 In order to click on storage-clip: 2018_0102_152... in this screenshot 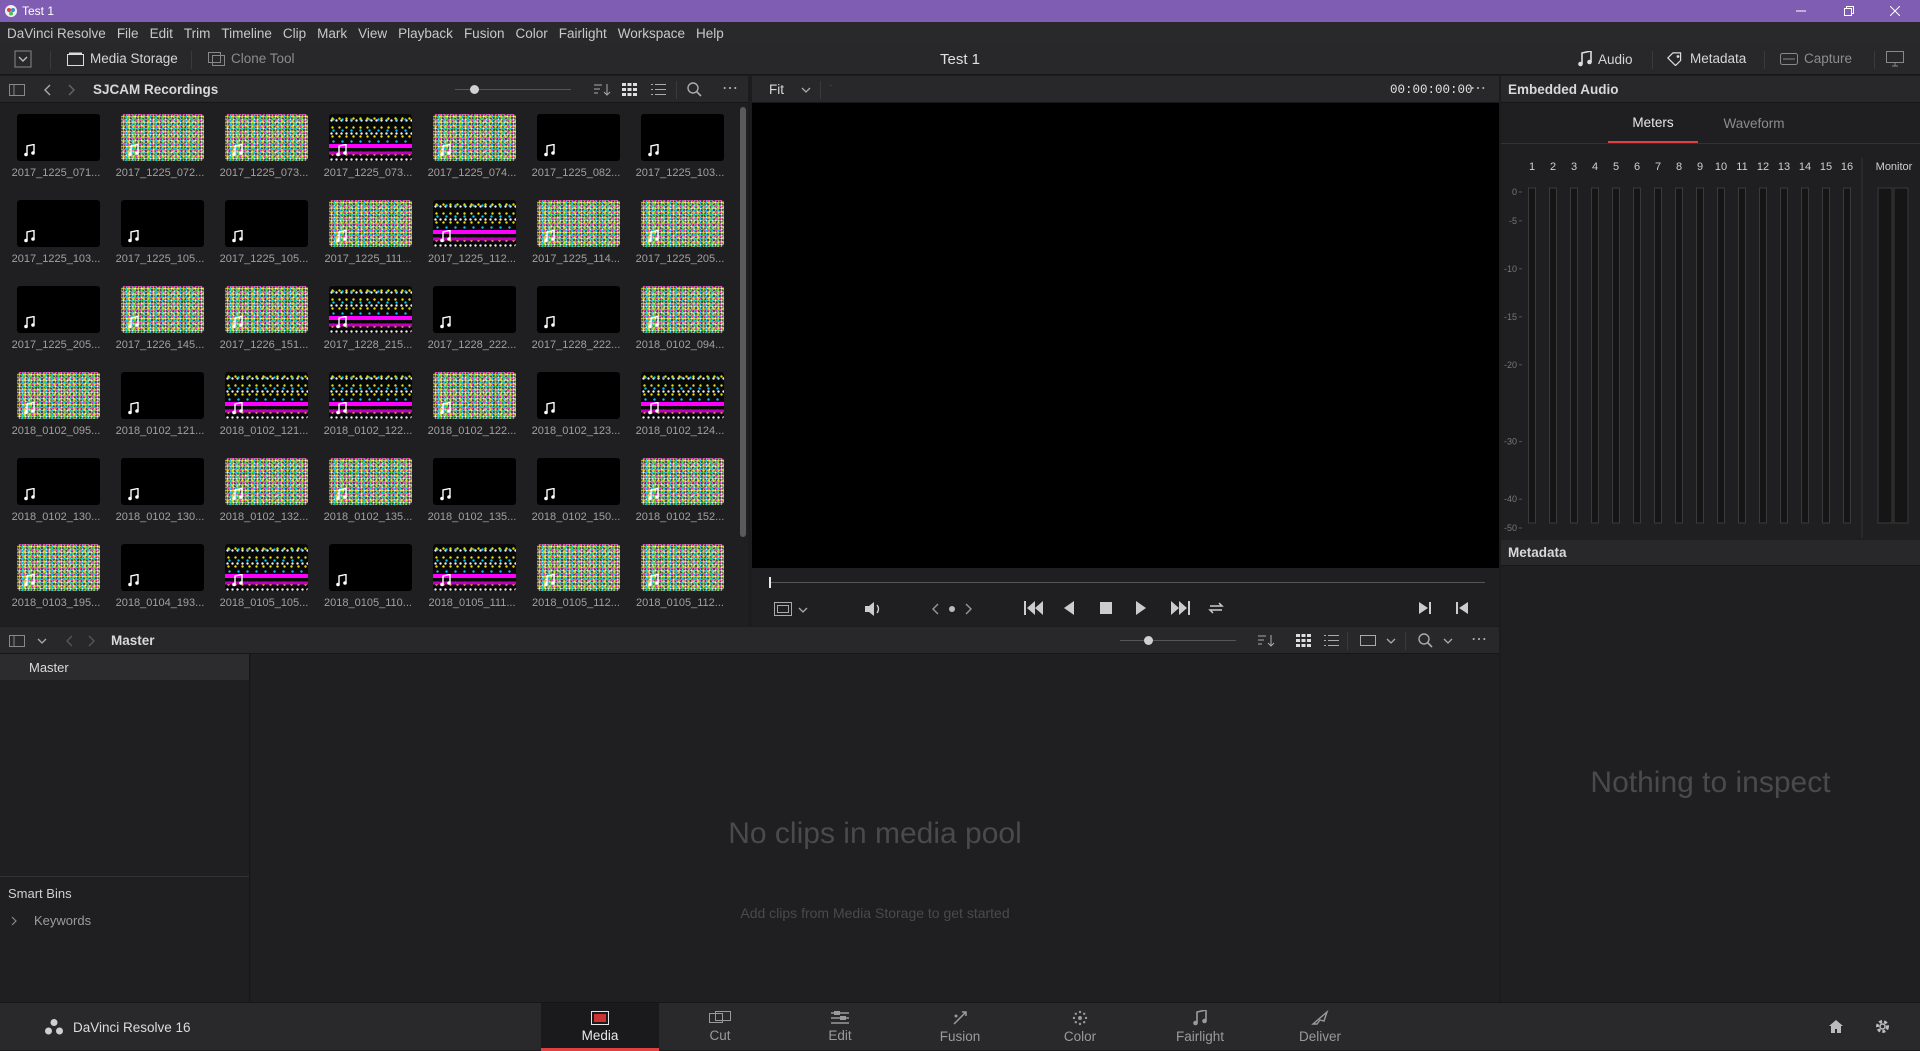, I will do `click(680, 487)`.